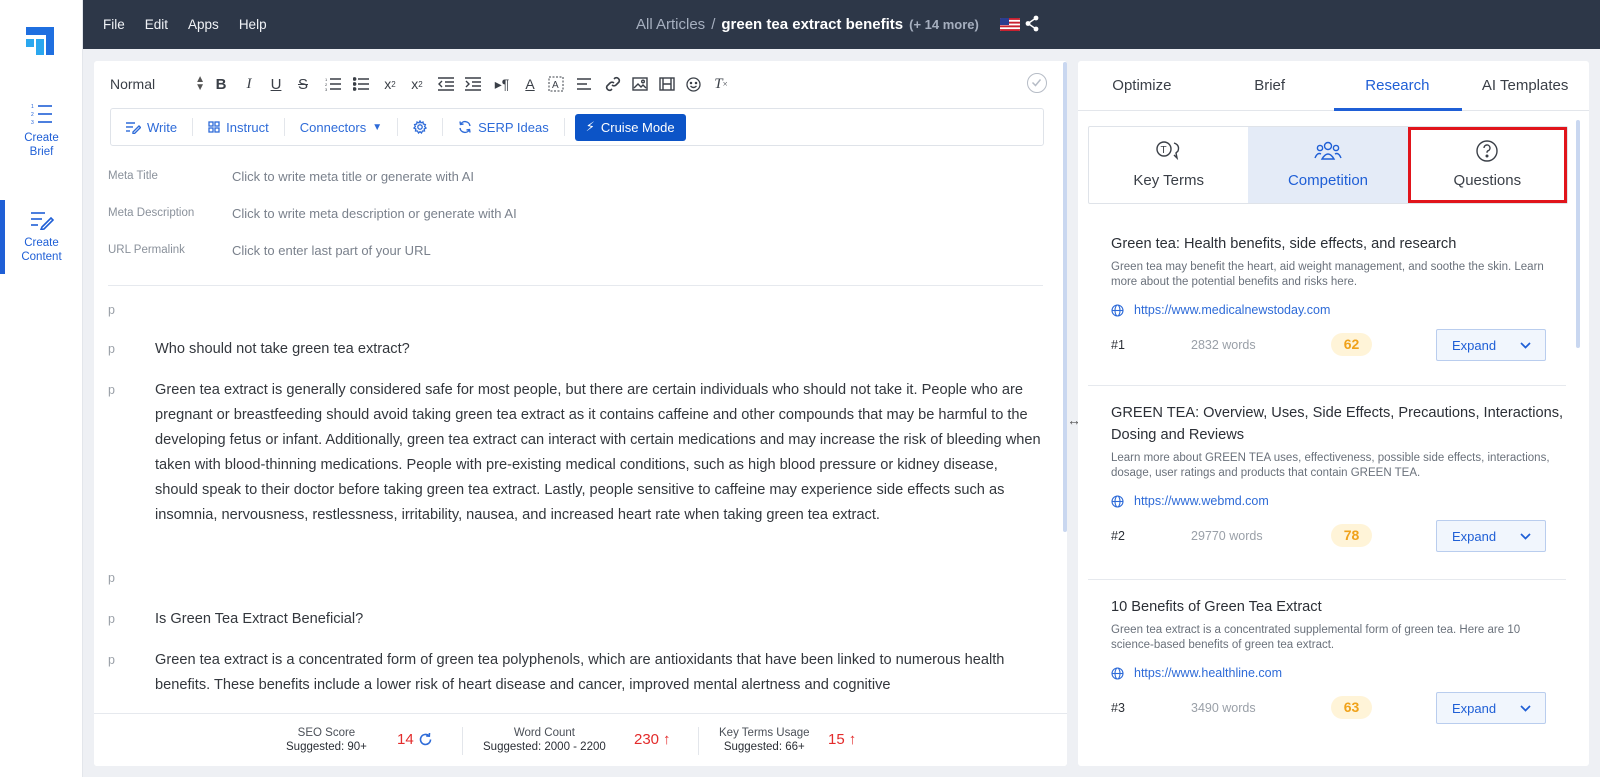  What do you see at coordinates (331, 250) in the screenshot?
I see `url-permalink-field: Click to enter last part of your URL` at bounding box center [331, 250].